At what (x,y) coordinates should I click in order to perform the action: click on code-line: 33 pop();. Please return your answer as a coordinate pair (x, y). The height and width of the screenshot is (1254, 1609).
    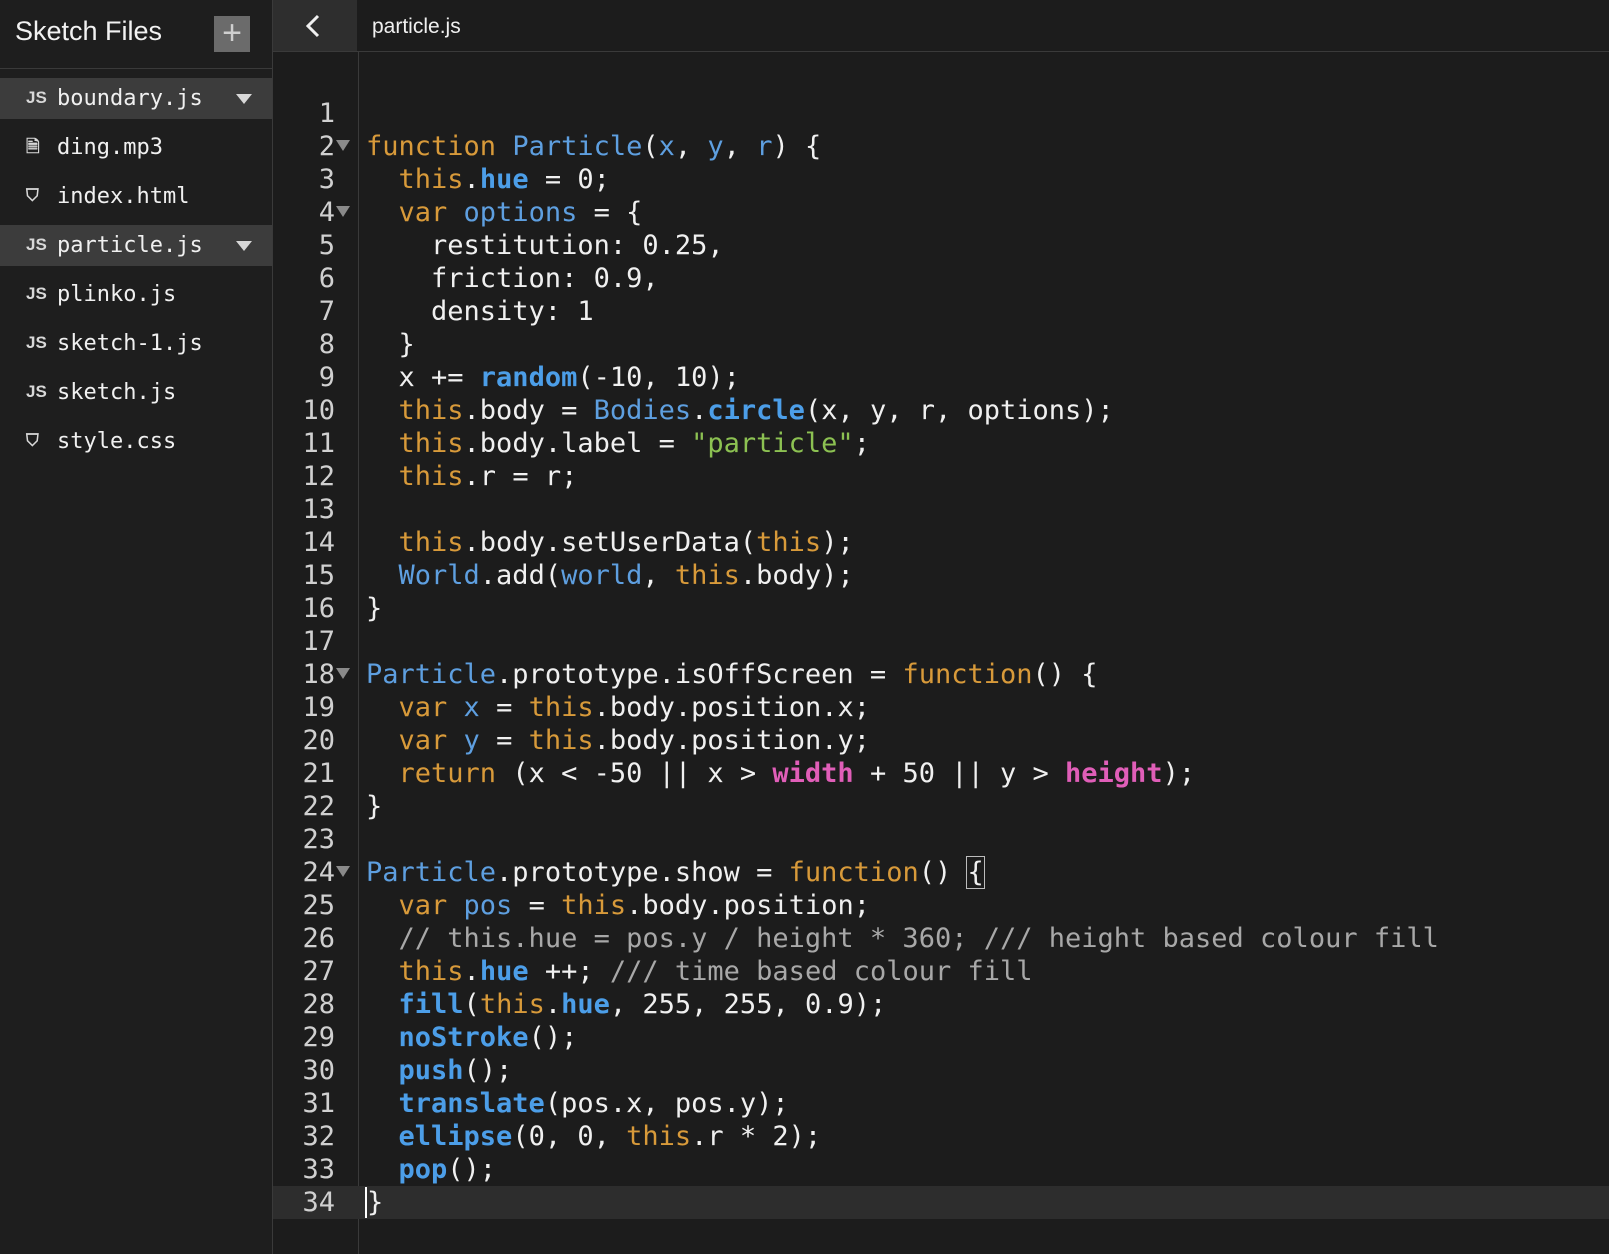
    Looking at the image, I should click on (941, 1169).